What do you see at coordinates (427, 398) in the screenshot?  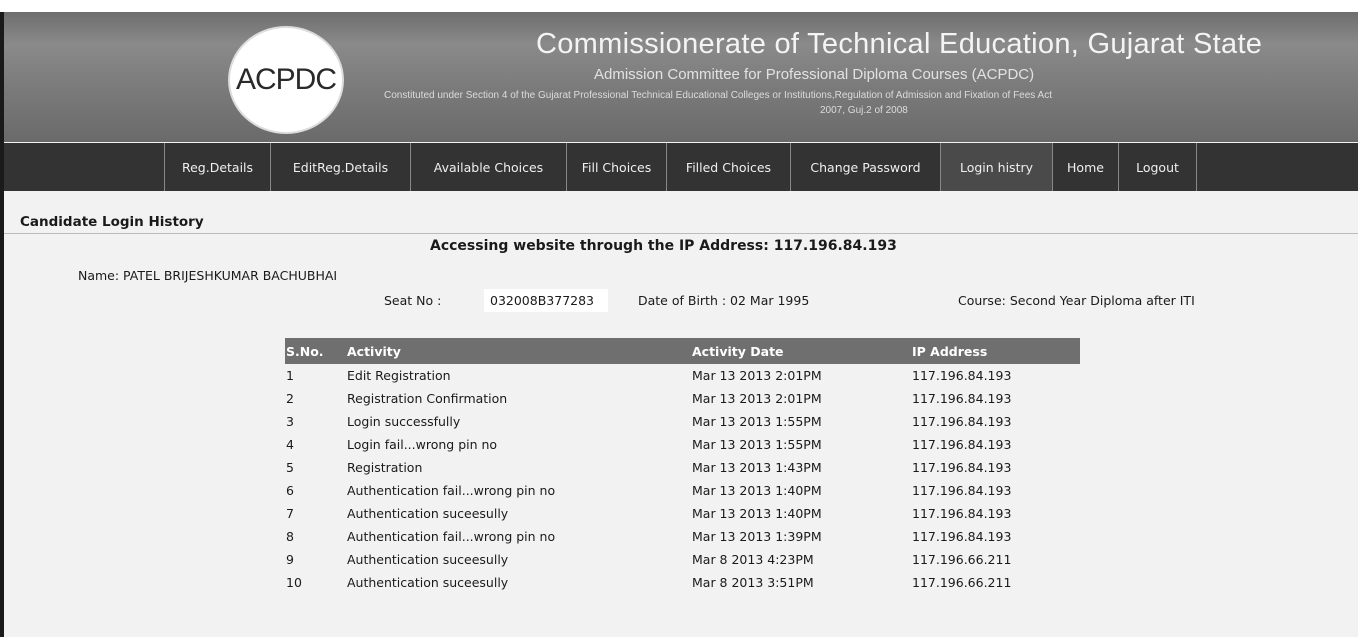 I see `cell-activity: Registration Confirmation` at bounding box center [427, 398].